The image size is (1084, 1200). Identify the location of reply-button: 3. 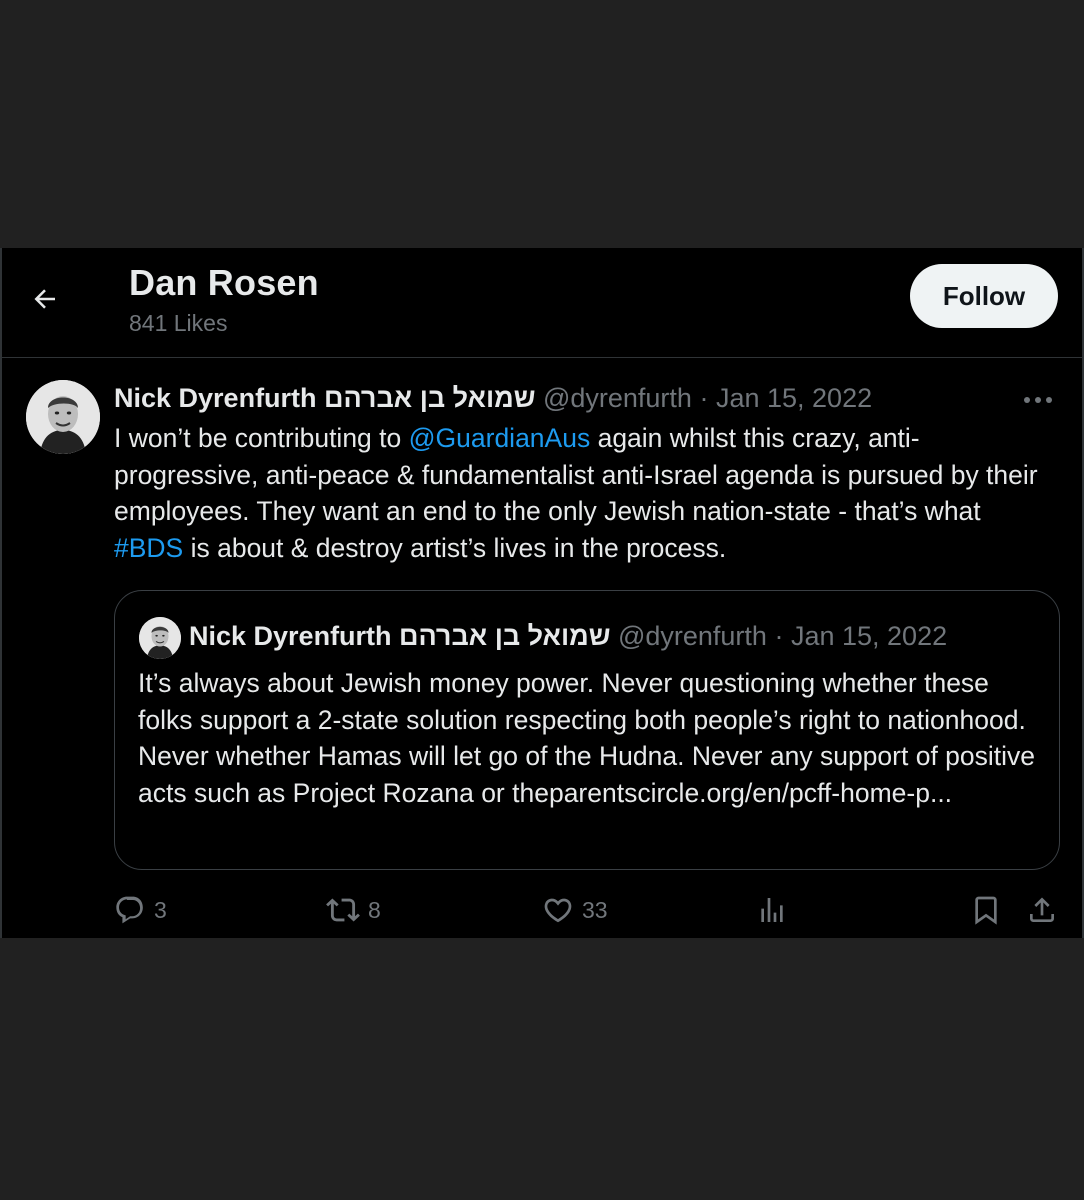
(140, 910).